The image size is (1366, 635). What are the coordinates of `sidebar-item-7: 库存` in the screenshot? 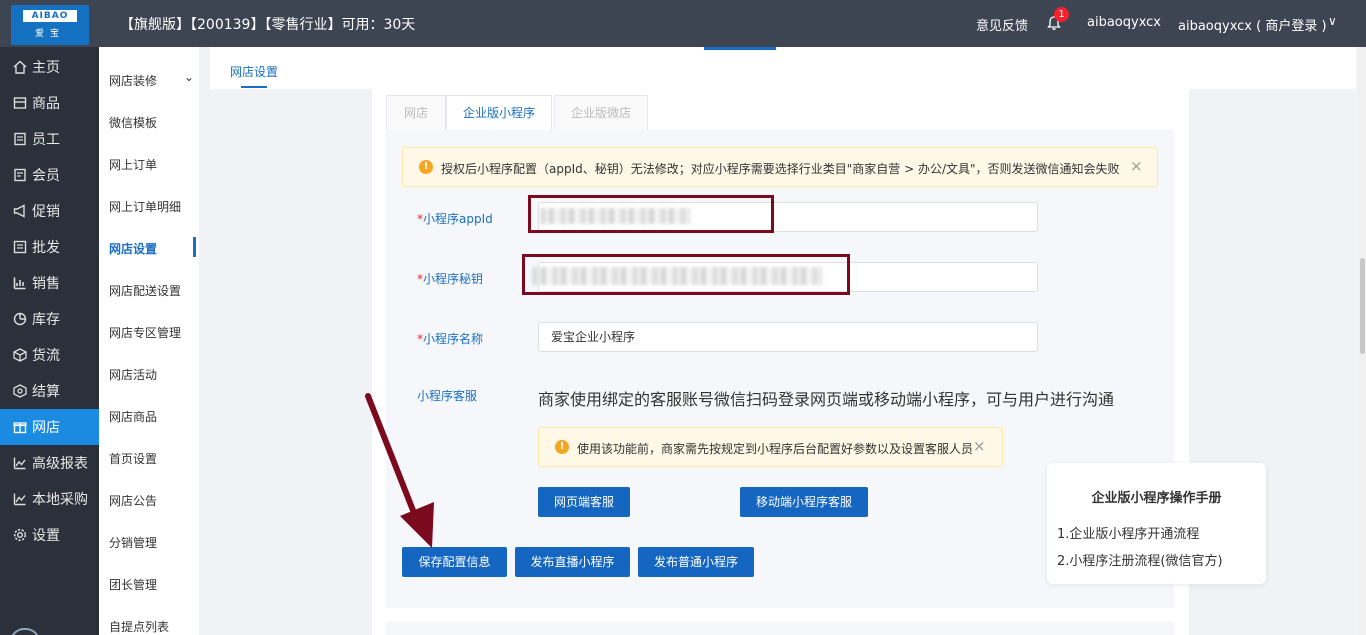 It's located at (49, 319).